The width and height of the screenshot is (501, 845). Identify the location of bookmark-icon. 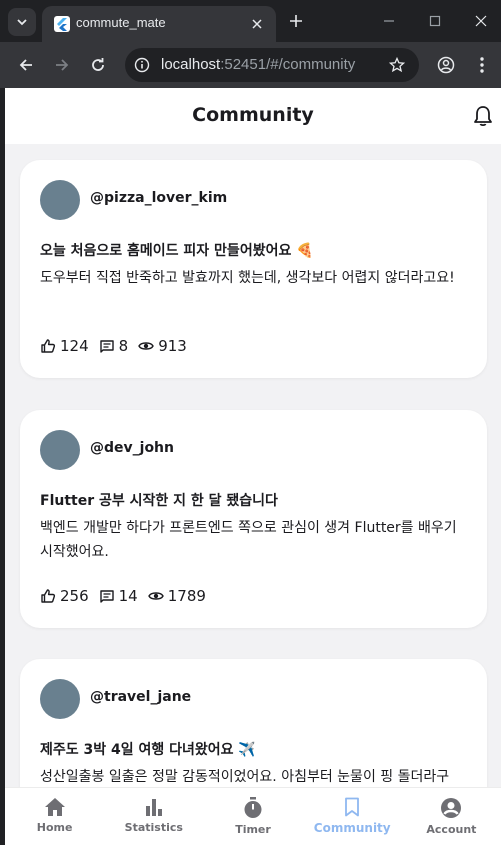
(352, 807).